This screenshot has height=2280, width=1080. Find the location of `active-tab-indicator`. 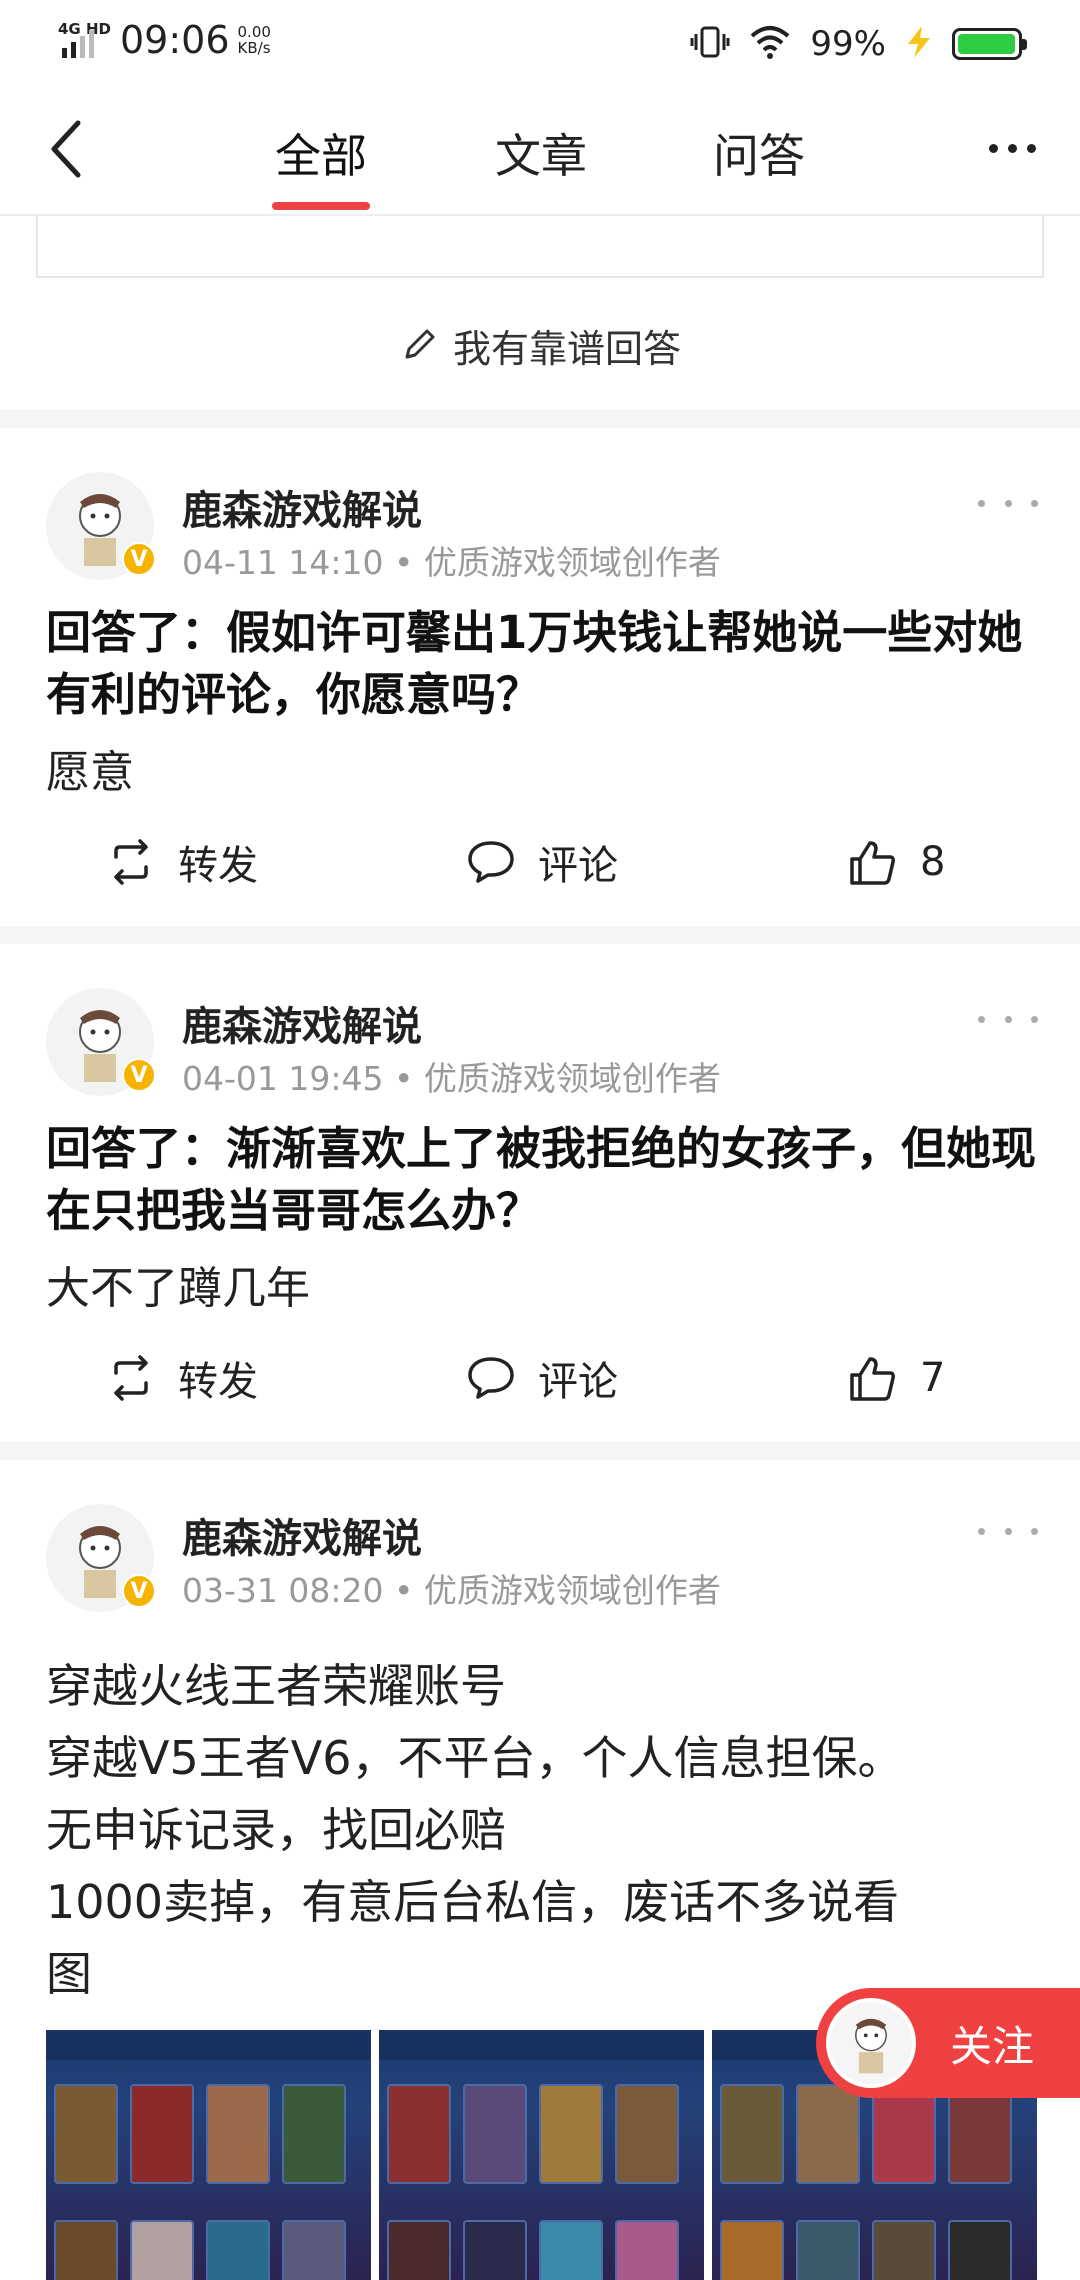

active-tab-indicator is located at coordinates (321, 206).